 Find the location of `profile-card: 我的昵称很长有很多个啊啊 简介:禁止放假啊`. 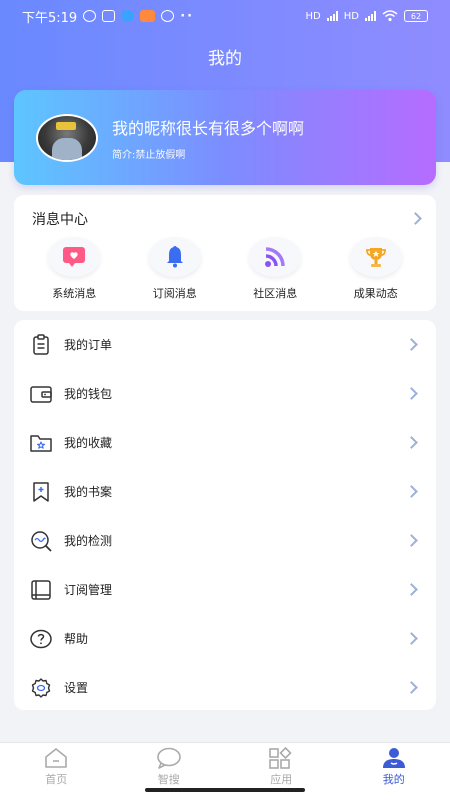

profile-card: 我的昵称很长有很多个啊啊 简介:禁止放假啊 is located at coordinates (225, 137).